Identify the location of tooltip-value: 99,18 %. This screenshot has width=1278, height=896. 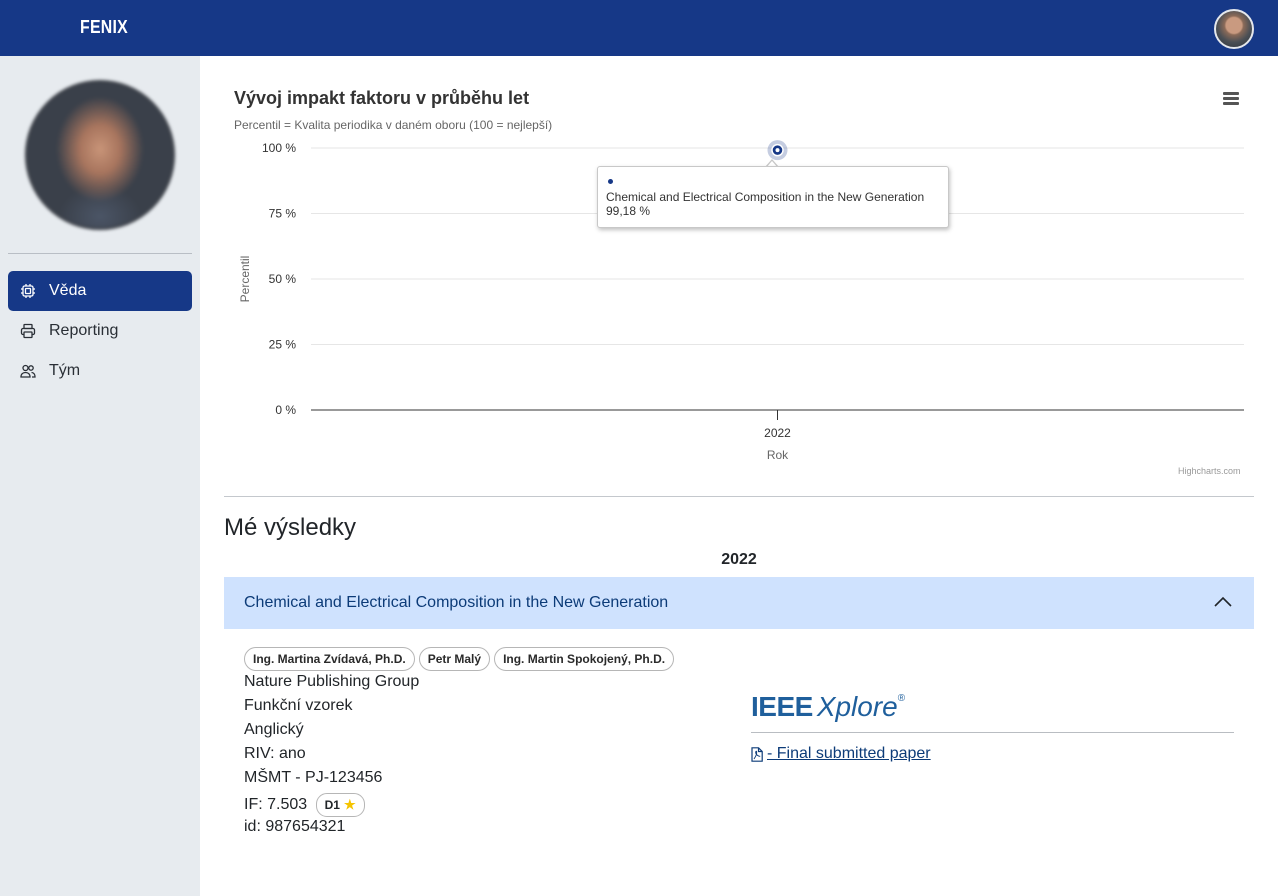
(628, 211).